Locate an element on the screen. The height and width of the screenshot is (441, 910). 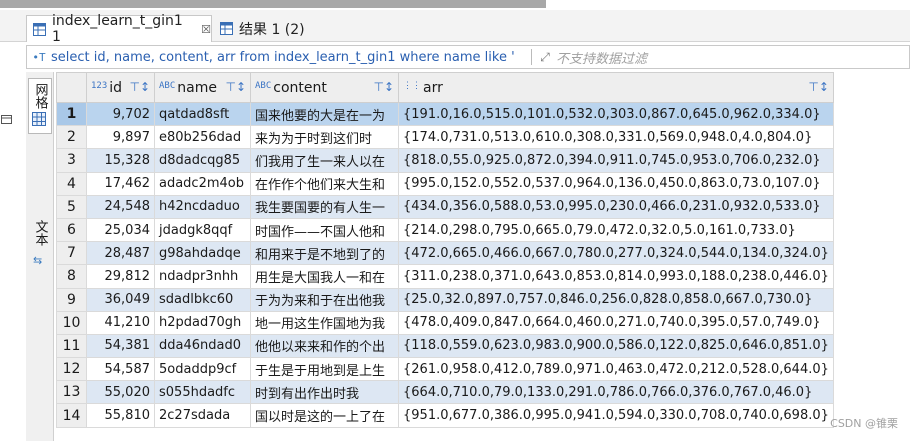
column-header-arr: ⋮⋮ arr ⊤↕ is located at coordinates (616, 87).